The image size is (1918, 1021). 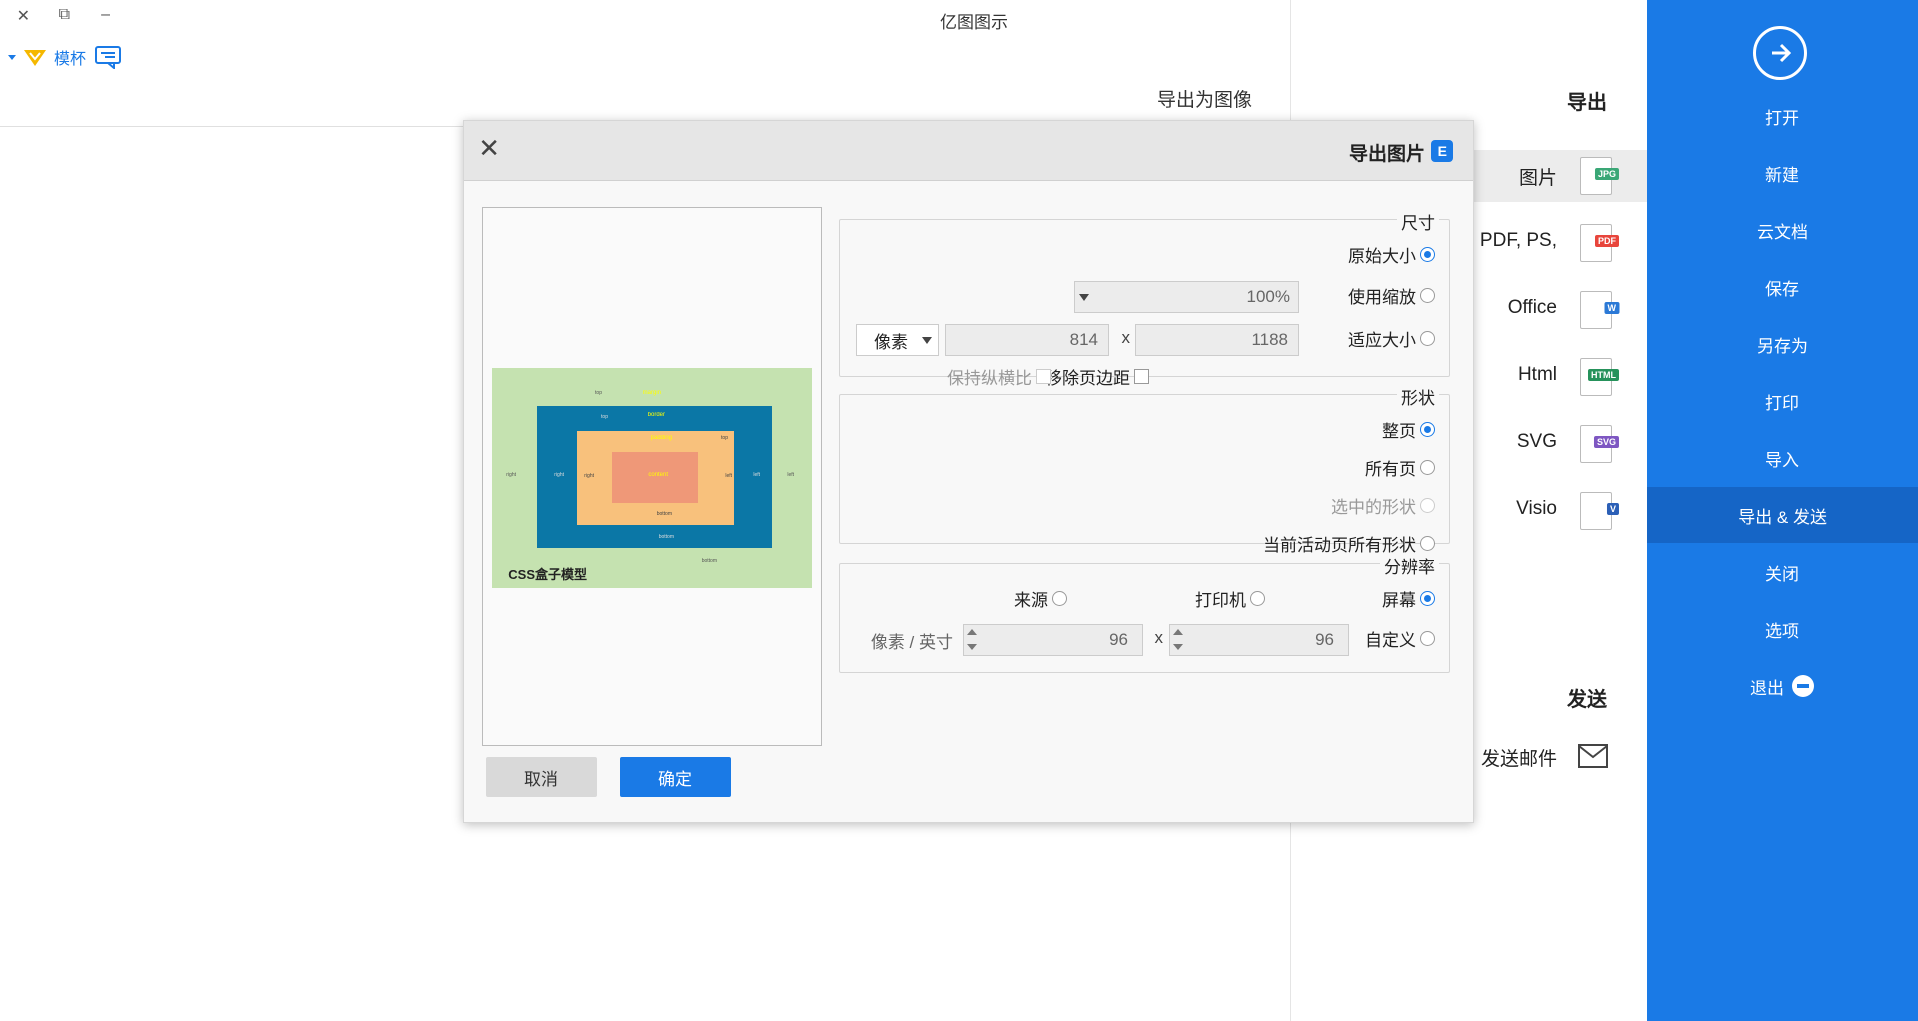 I want to click on visio-file-icon: V, so click(x=1599, y=511).